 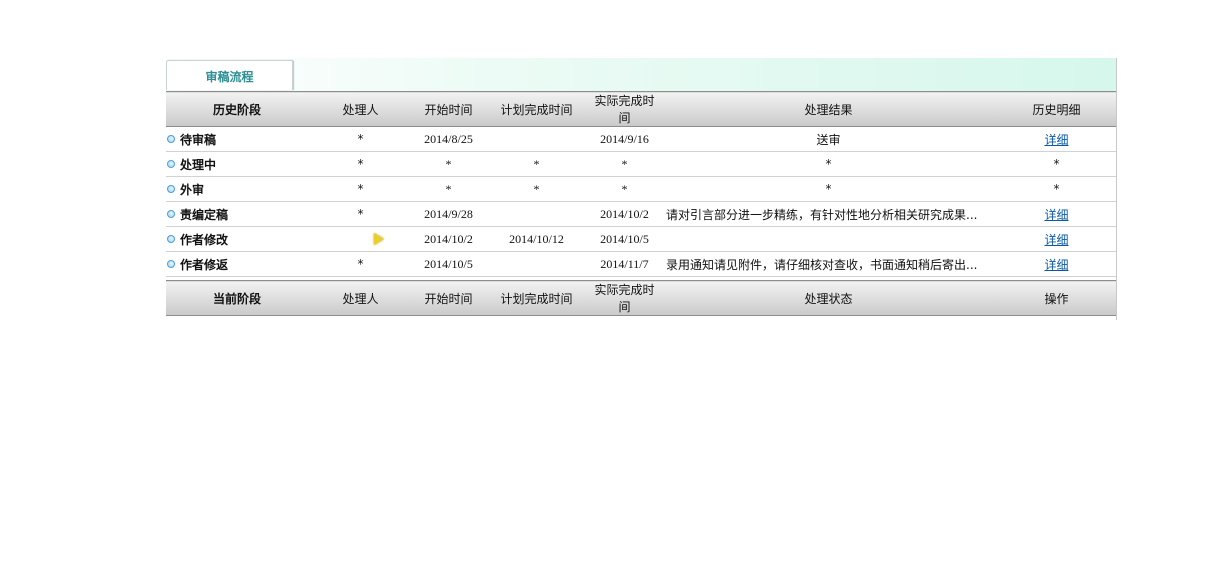 I want to click on start-time-cell: 2014/10/5, so click(x=448, y=264).